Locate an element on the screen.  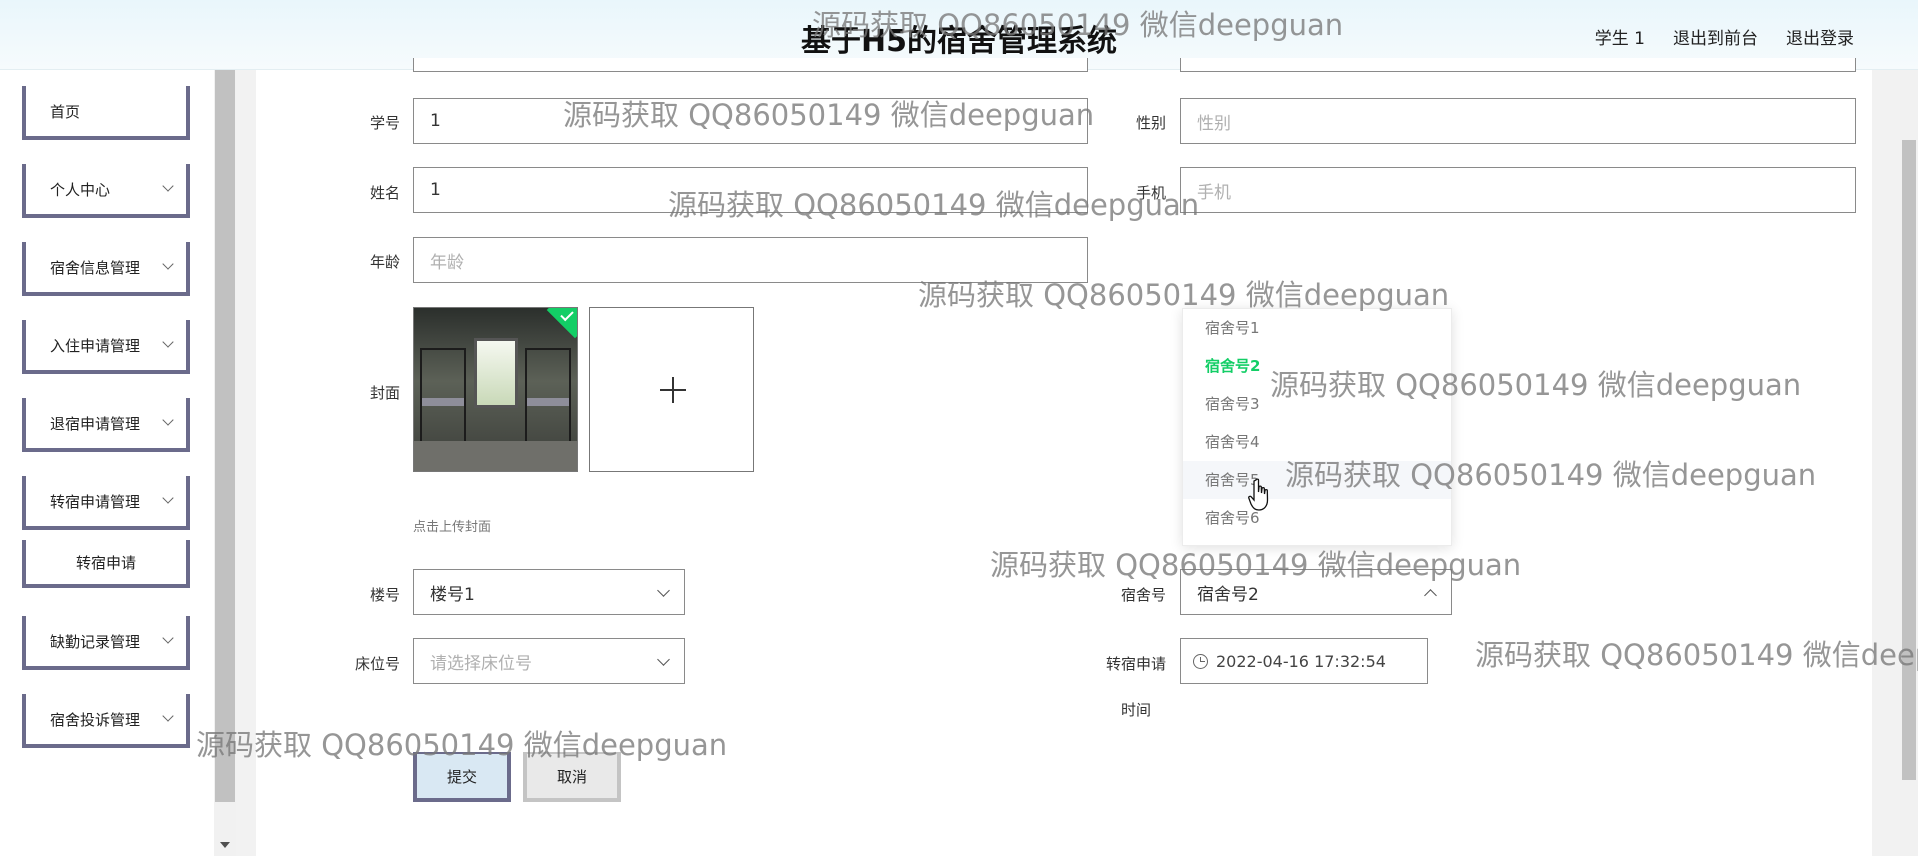
room-select-value: 宿舍号2 is located at coordinates (1228, 594).